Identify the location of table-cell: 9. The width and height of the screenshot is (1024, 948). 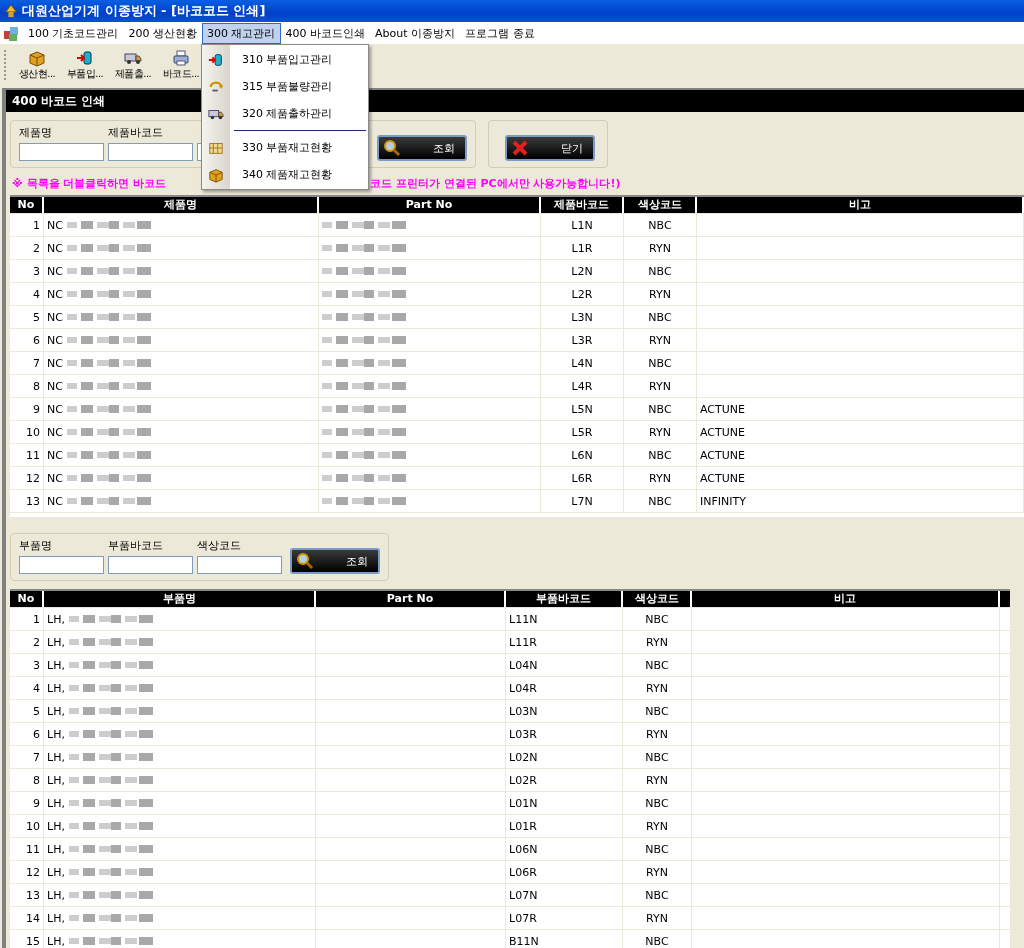
(36, 409).